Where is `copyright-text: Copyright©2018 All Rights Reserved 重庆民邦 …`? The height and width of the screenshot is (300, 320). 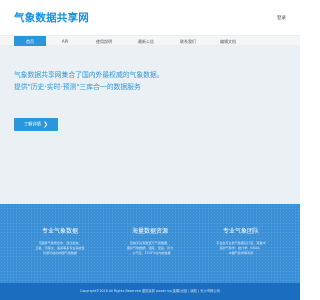 copyright-text: Copyright©2018 All Rights Reserved 重庆民邦 … is located at coordinates (150, 291).